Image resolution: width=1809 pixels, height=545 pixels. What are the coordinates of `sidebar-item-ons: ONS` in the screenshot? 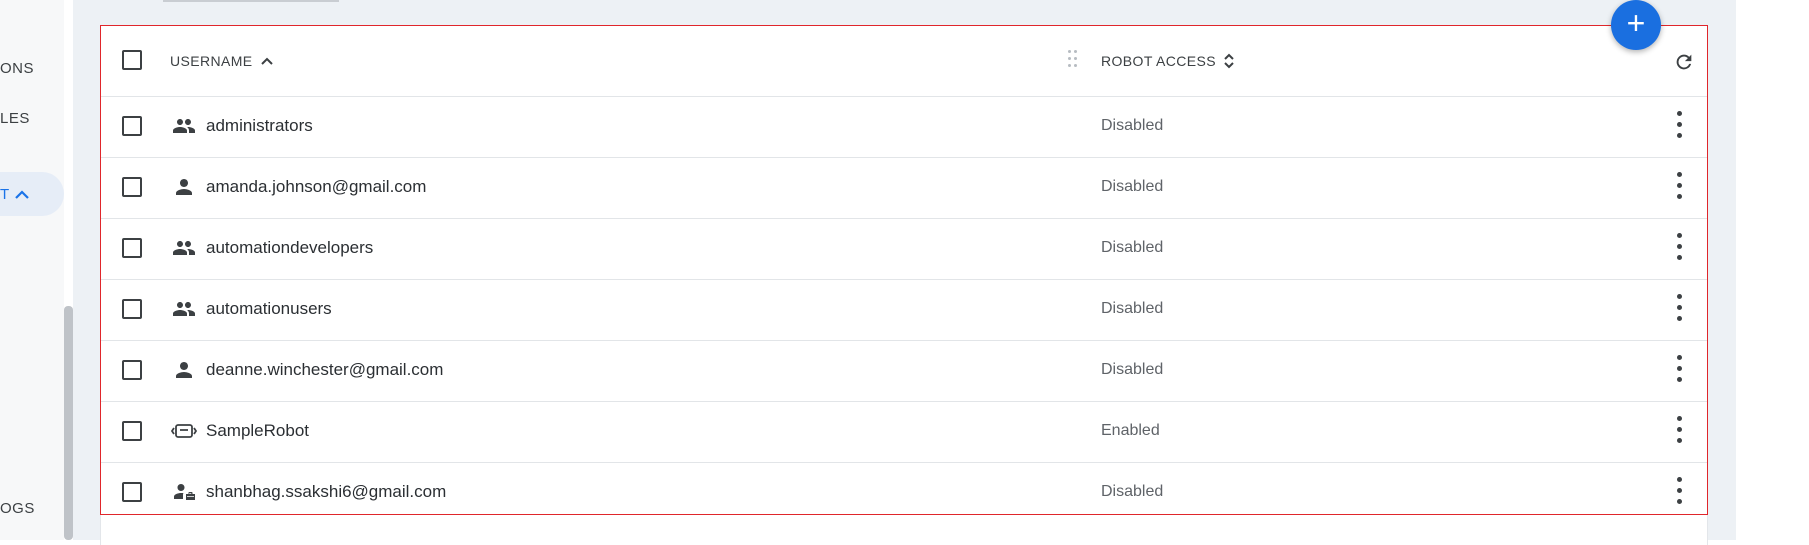 It's located at (17, 68).